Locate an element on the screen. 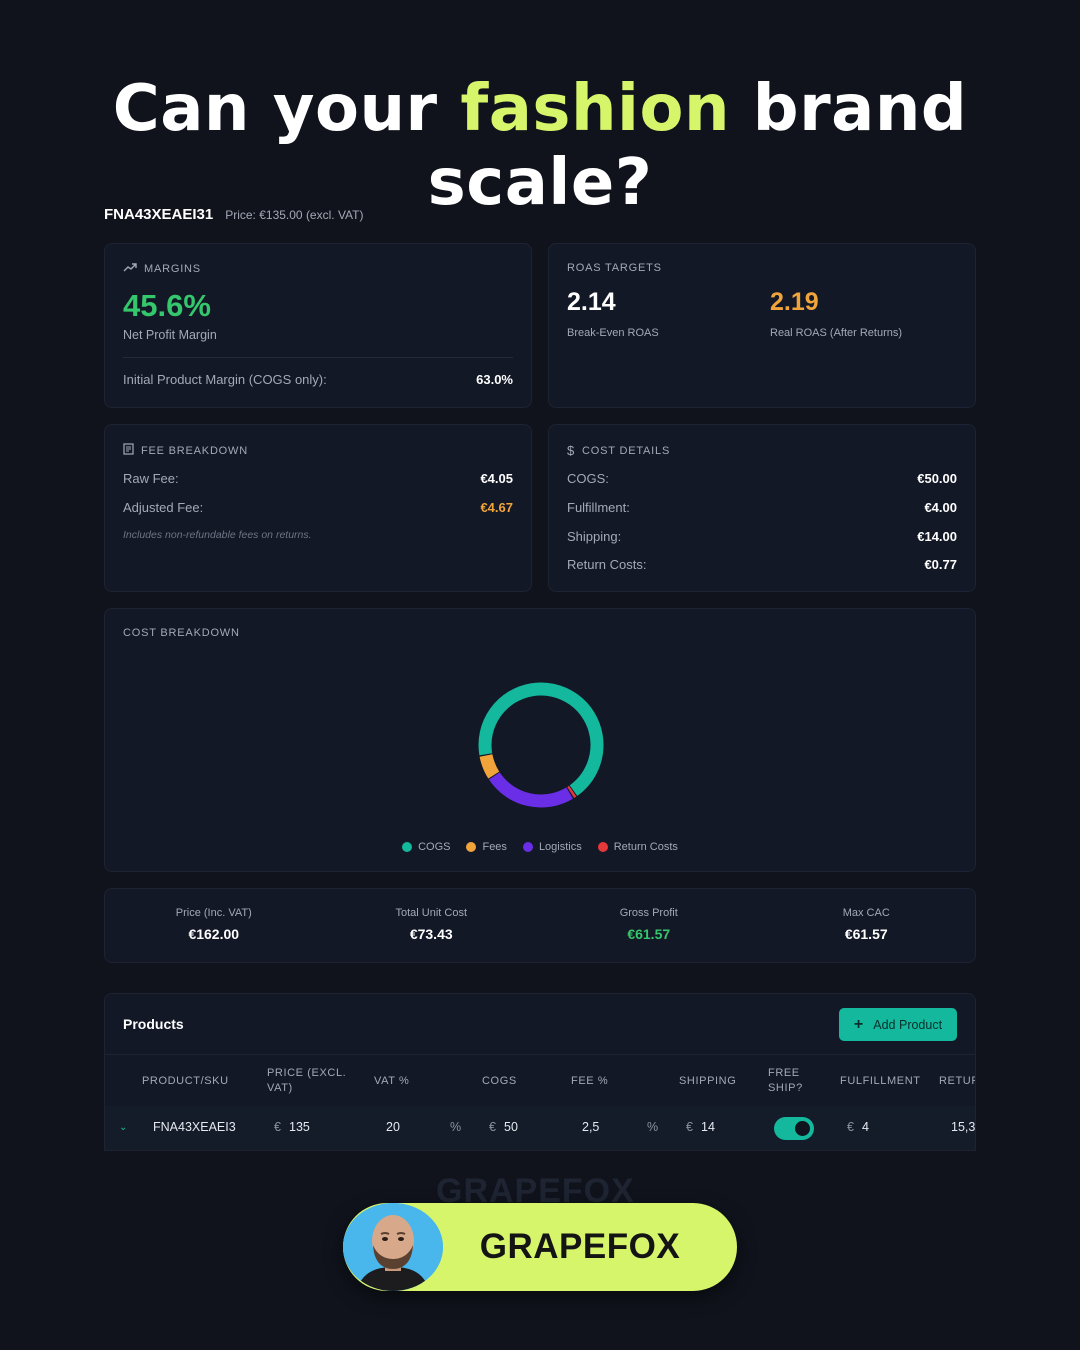 This screenshot has height=1350, width=1080. cost-donut-chart is located at coordinates (541, 745).